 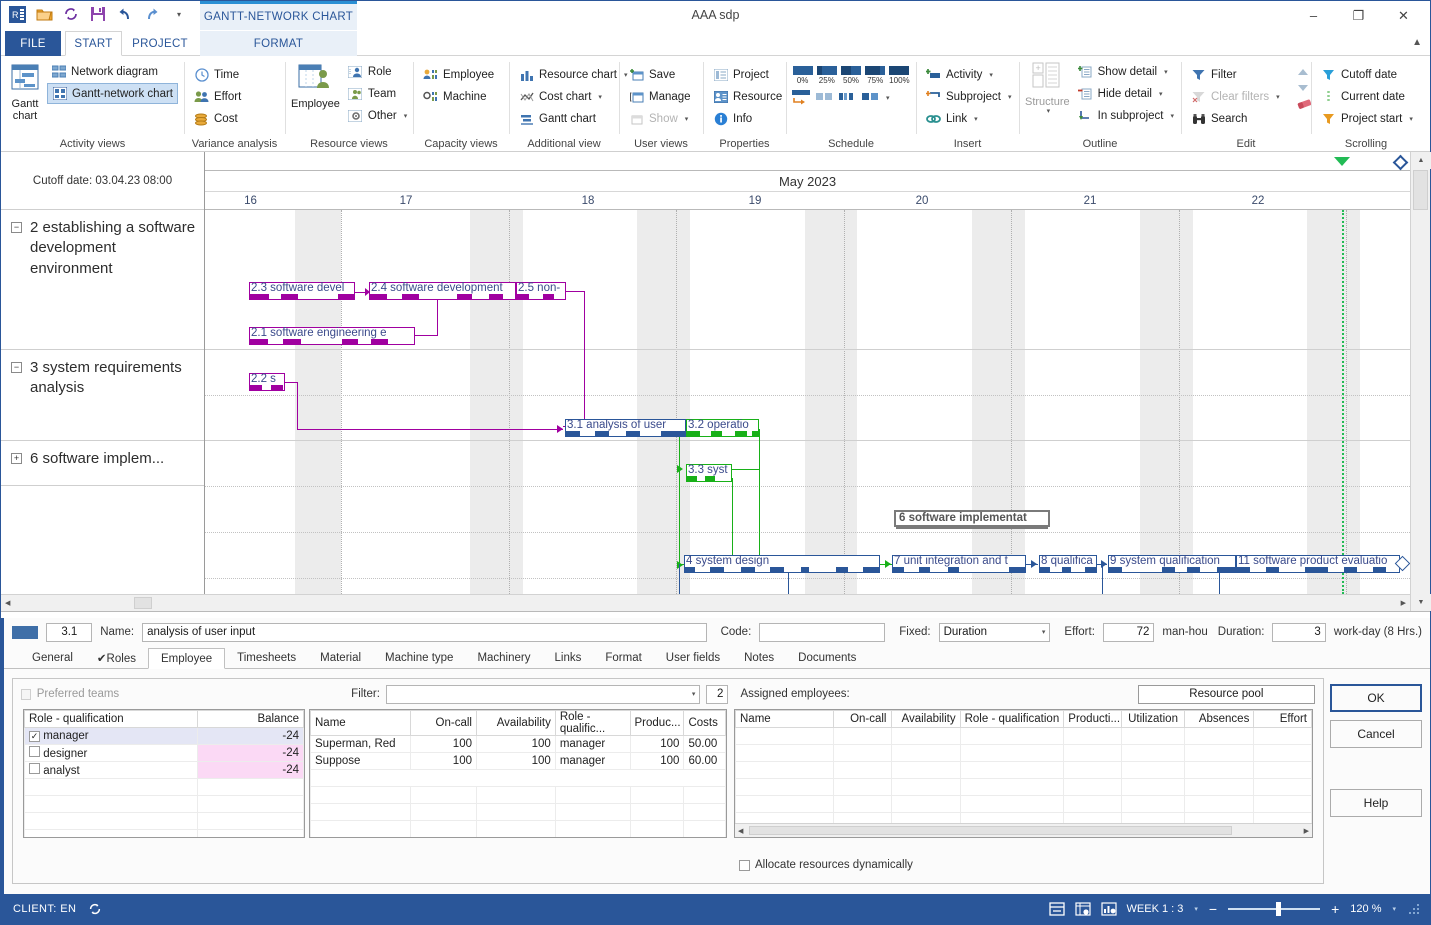 I want to click on role-cell: designer, so click(x=111, y=753).